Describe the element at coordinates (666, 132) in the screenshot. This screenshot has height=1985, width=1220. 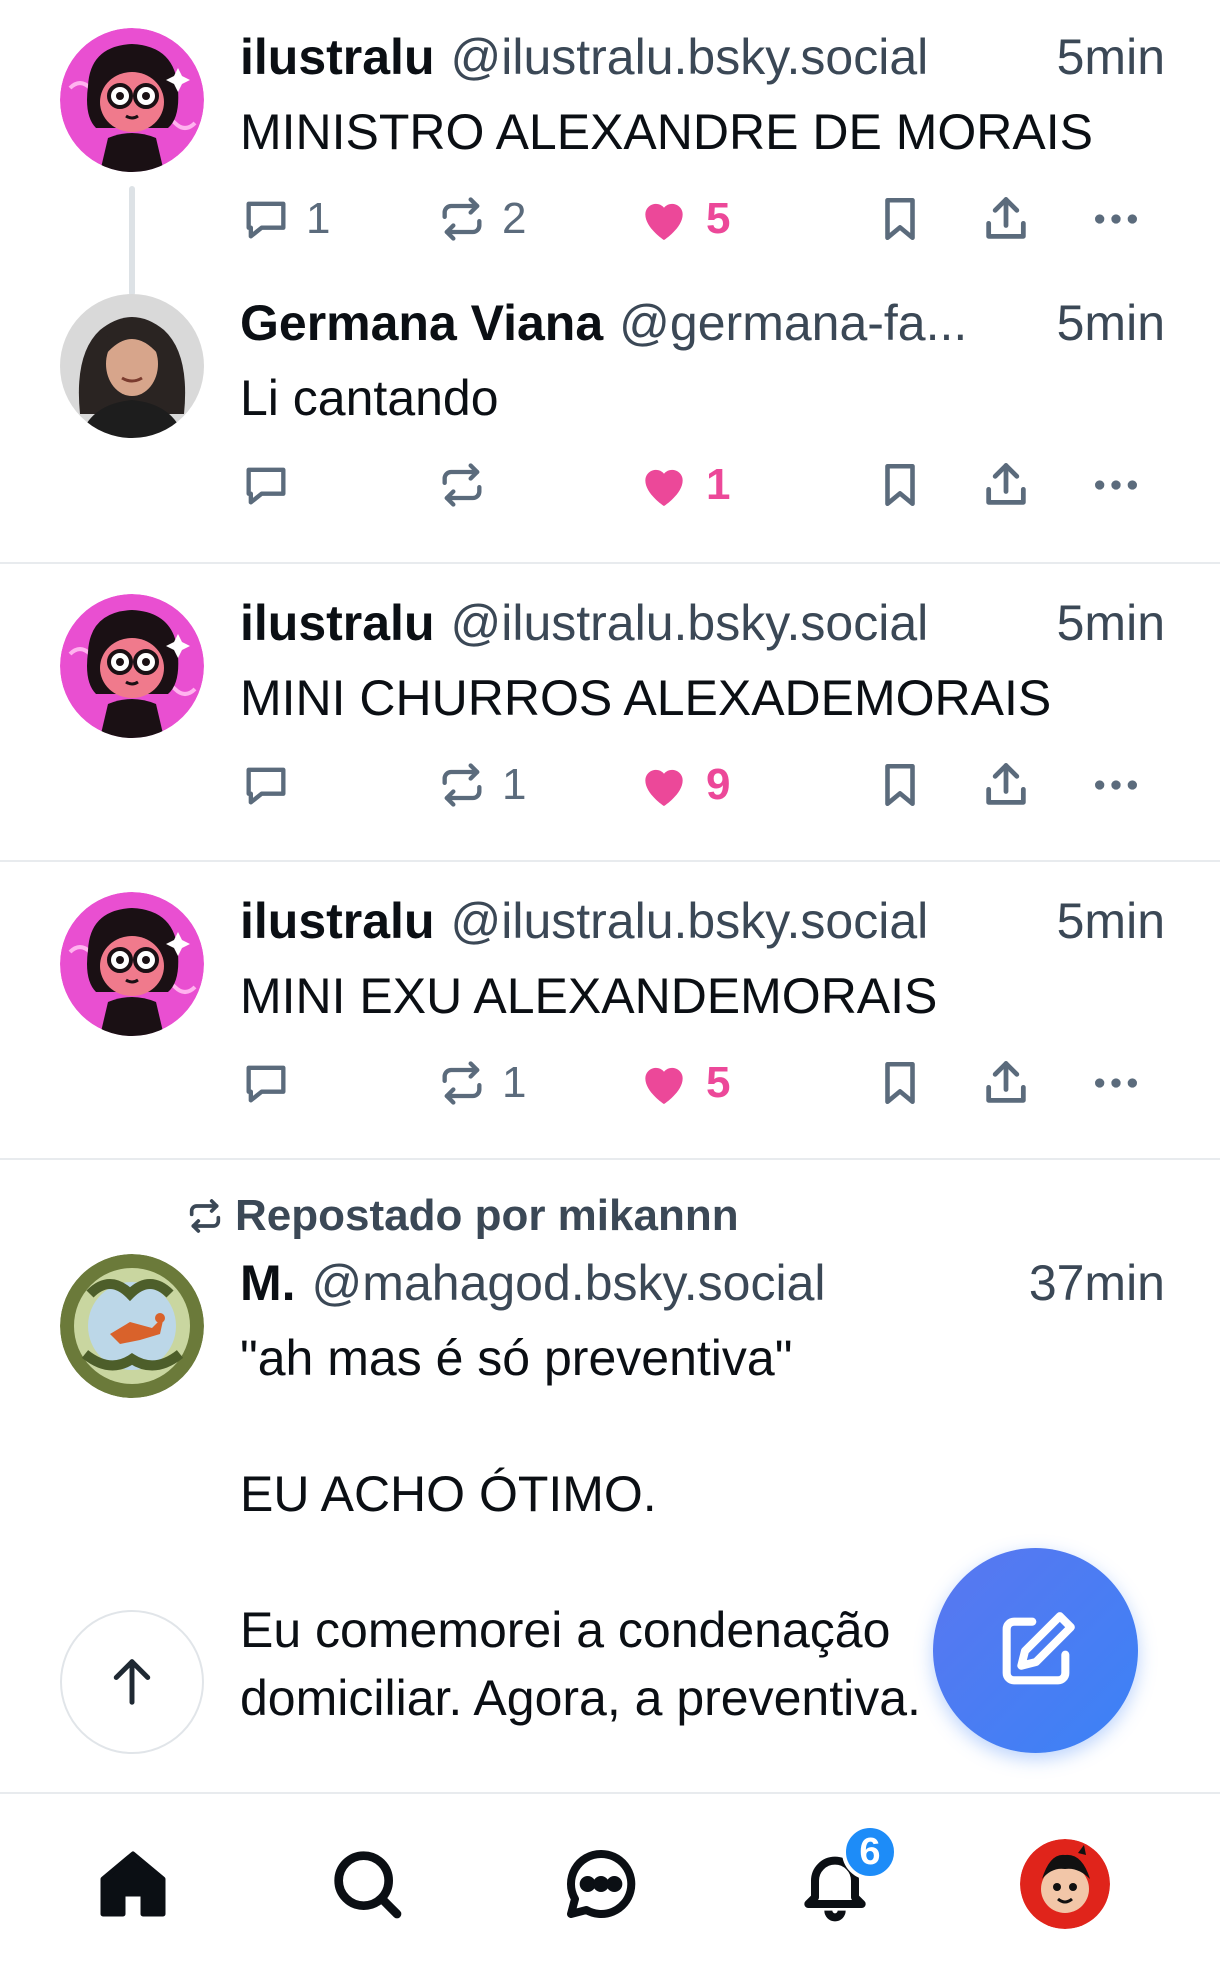
I see `post-text: MINISTRO ALEXANDRE DE MORAIS` at that location.